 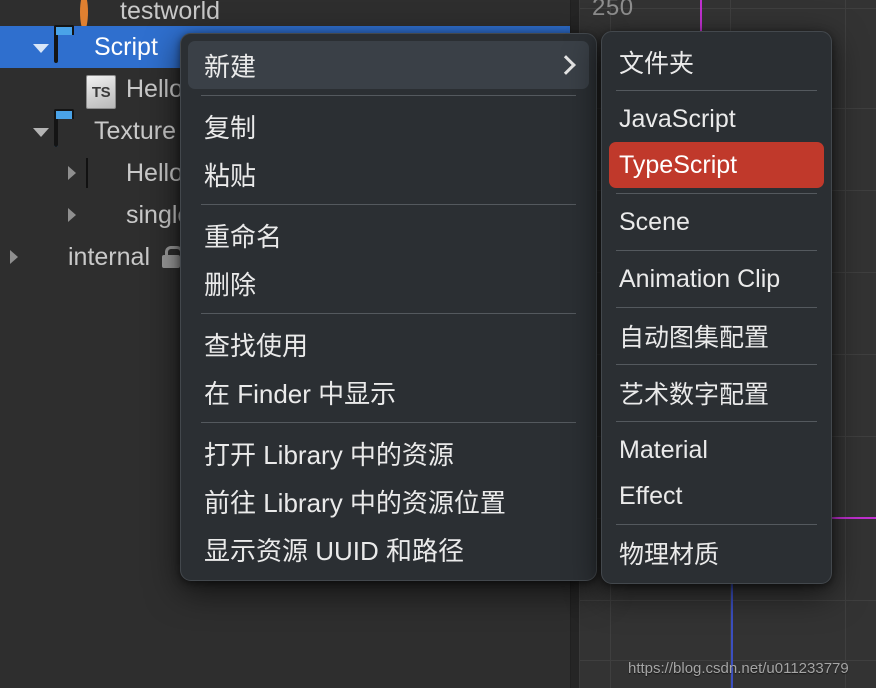 I want to click on menu-item-label: TypeScript, so click(x=678, y=164).